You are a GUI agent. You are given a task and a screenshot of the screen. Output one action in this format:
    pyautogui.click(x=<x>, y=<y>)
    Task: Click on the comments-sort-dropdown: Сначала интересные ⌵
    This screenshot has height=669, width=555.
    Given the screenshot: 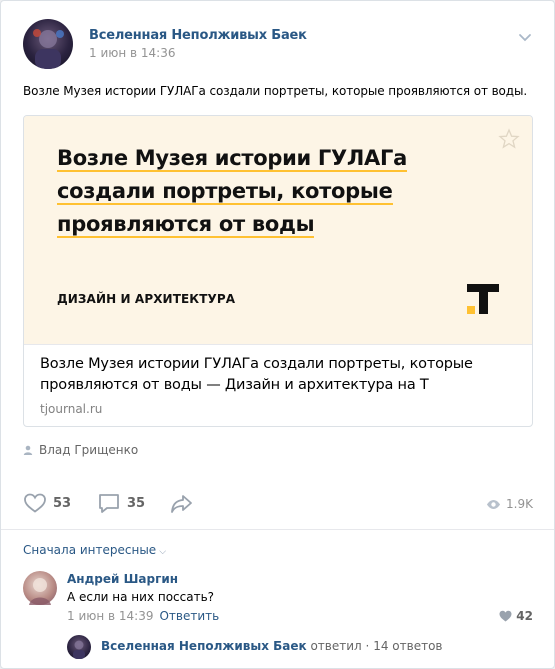 What is the action you would take?
    pyautogui.click(x=94, y=550)
    